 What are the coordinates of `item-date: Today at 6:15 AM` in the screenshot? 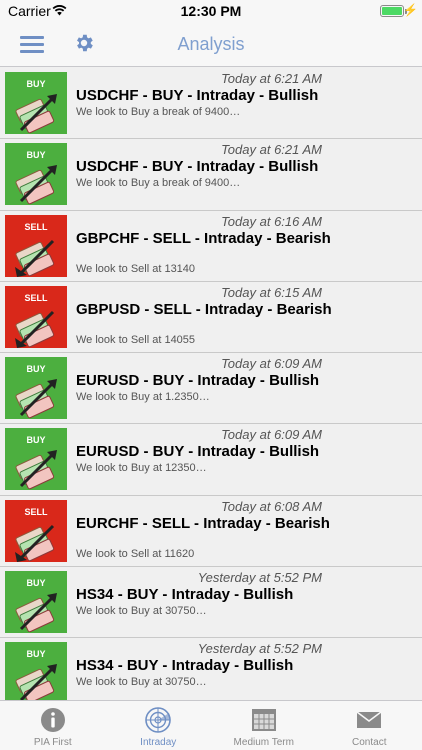 It's located at (271, 292).